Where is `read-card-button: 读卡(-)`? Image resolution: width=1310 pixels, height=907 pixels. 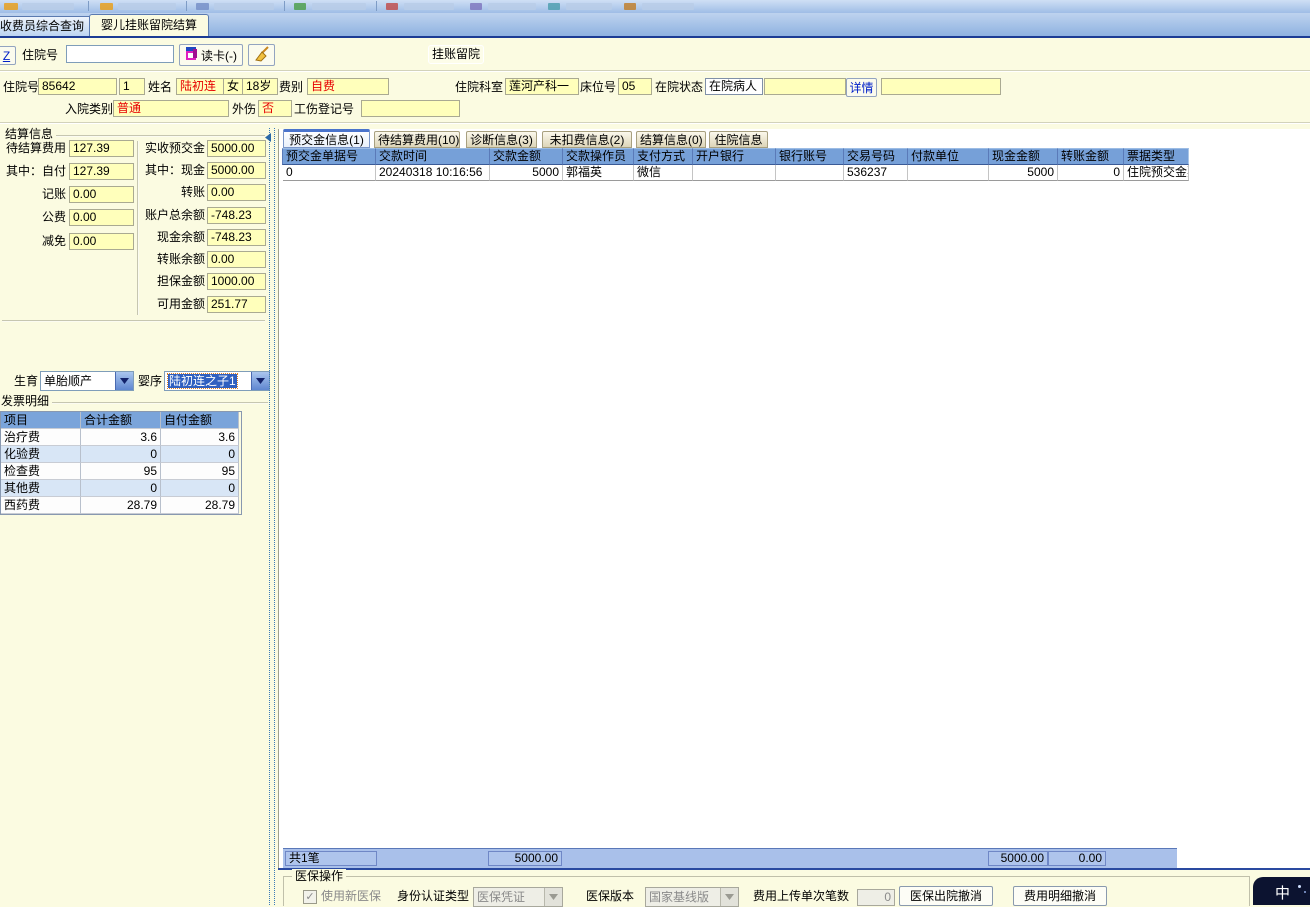 read-card-button: 读卡(-) is located at coordinates (211, 55).